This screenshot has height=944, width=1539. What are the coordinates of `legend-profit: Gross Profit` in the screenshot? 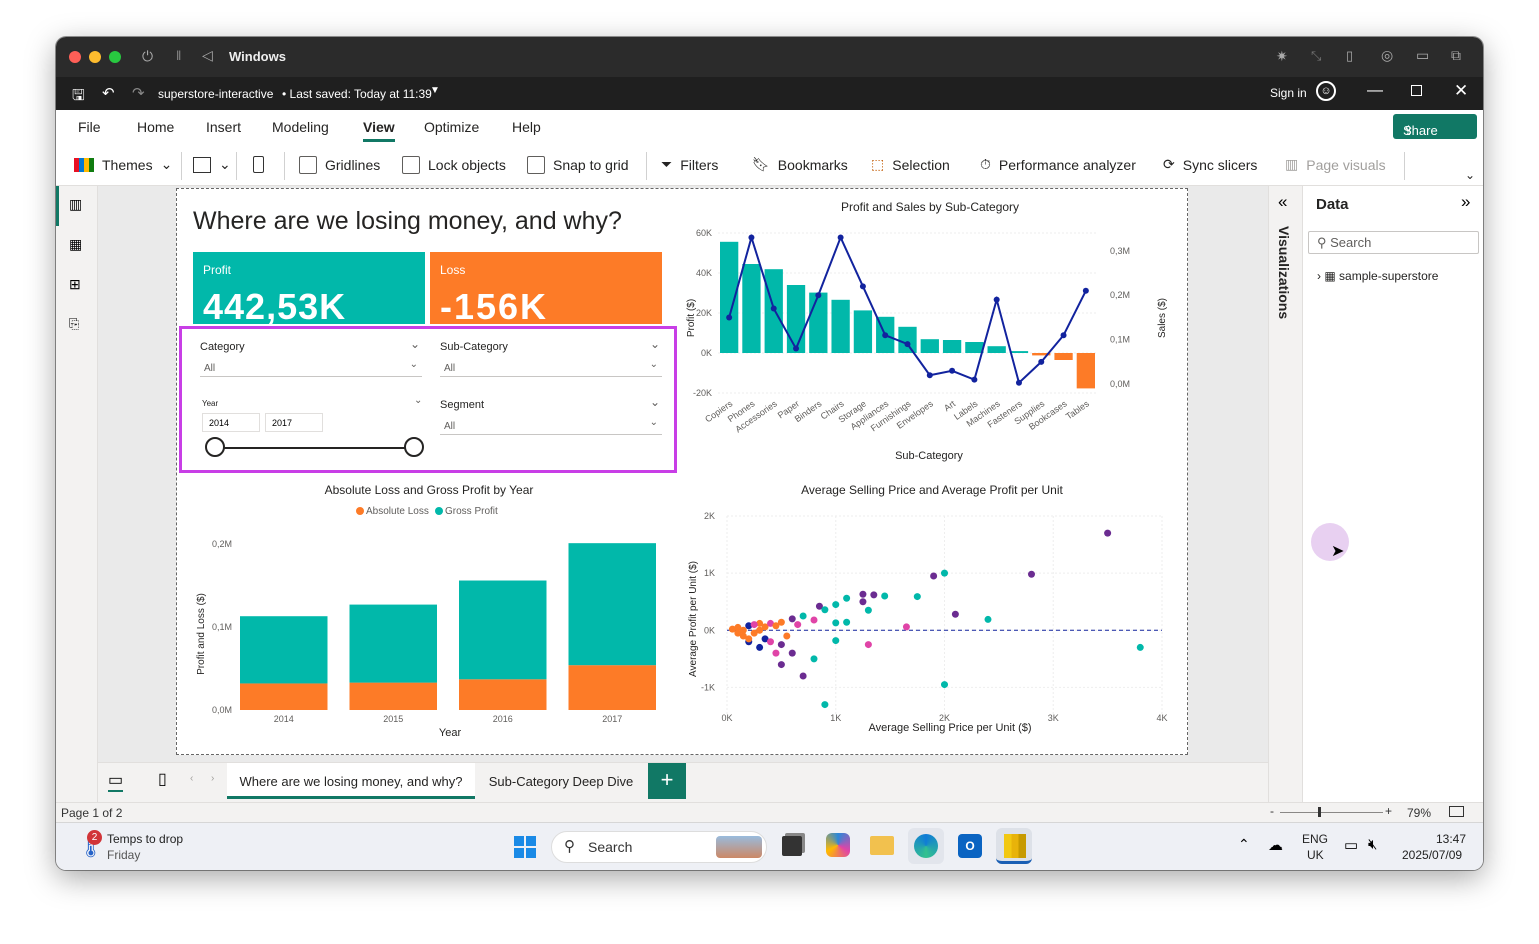 It's located at (471, 511).